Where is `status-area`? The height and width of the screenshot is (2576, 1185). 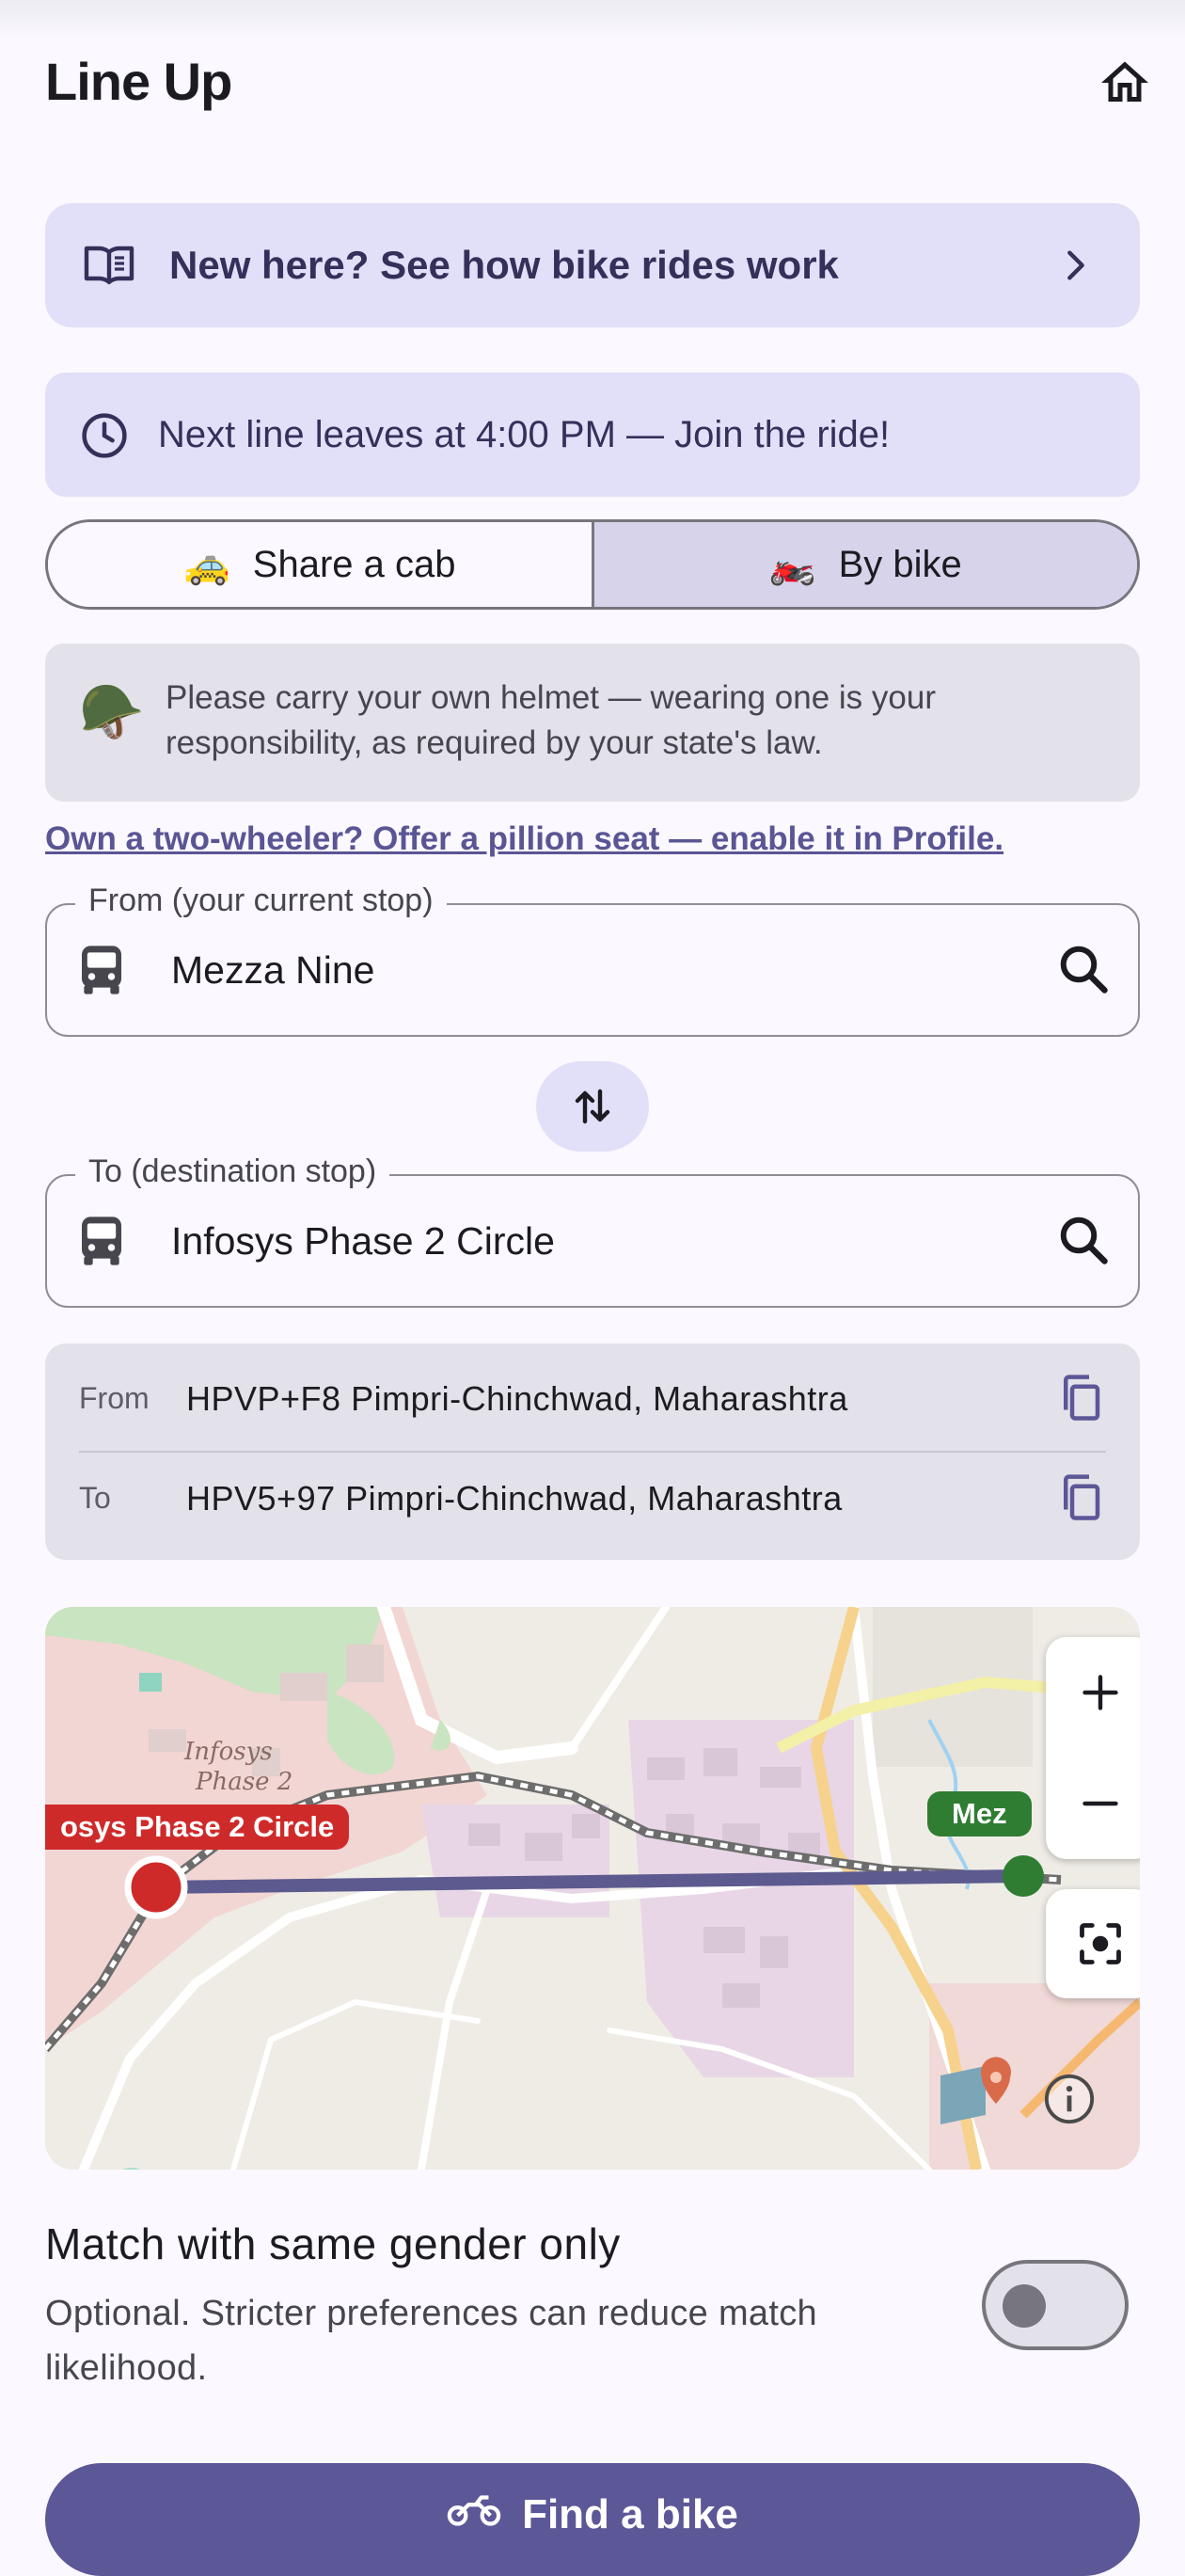
status-area is located at coordinates (592, 19).